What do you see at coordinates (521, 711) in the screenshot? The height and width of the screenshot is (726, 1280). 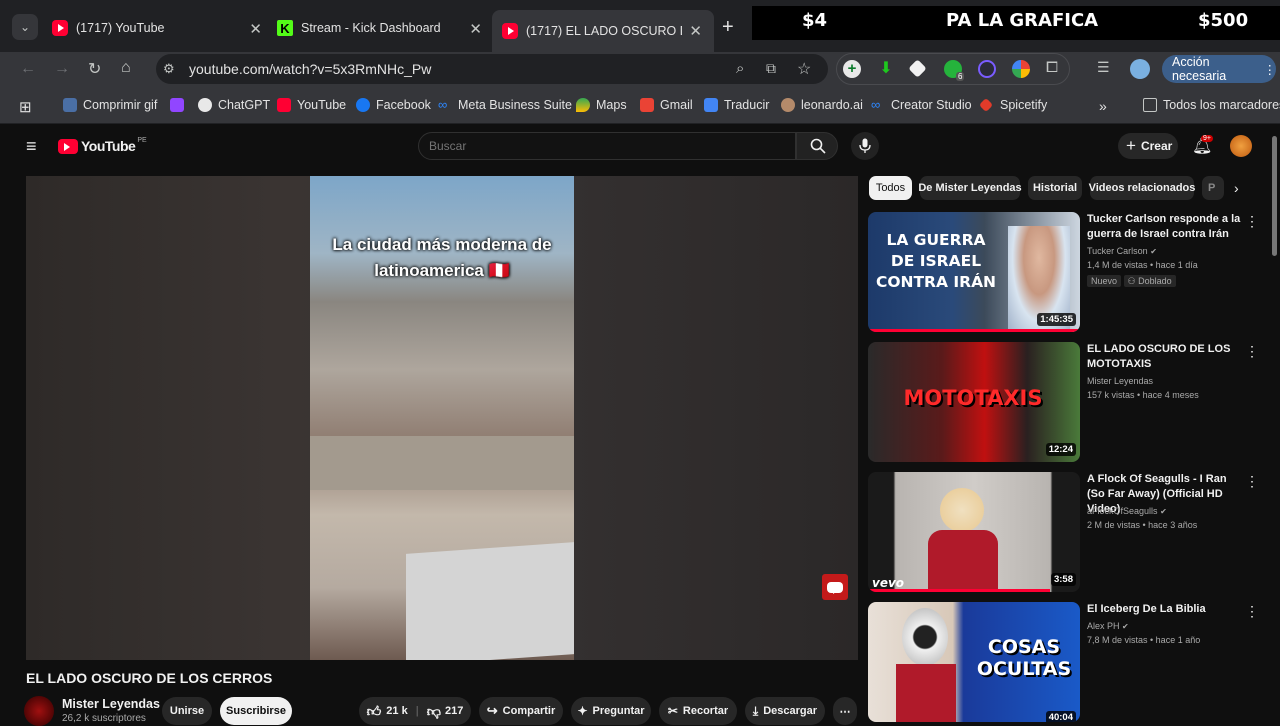 I see `share-button: ↪ Compartir` at bounding box center [521, 711].